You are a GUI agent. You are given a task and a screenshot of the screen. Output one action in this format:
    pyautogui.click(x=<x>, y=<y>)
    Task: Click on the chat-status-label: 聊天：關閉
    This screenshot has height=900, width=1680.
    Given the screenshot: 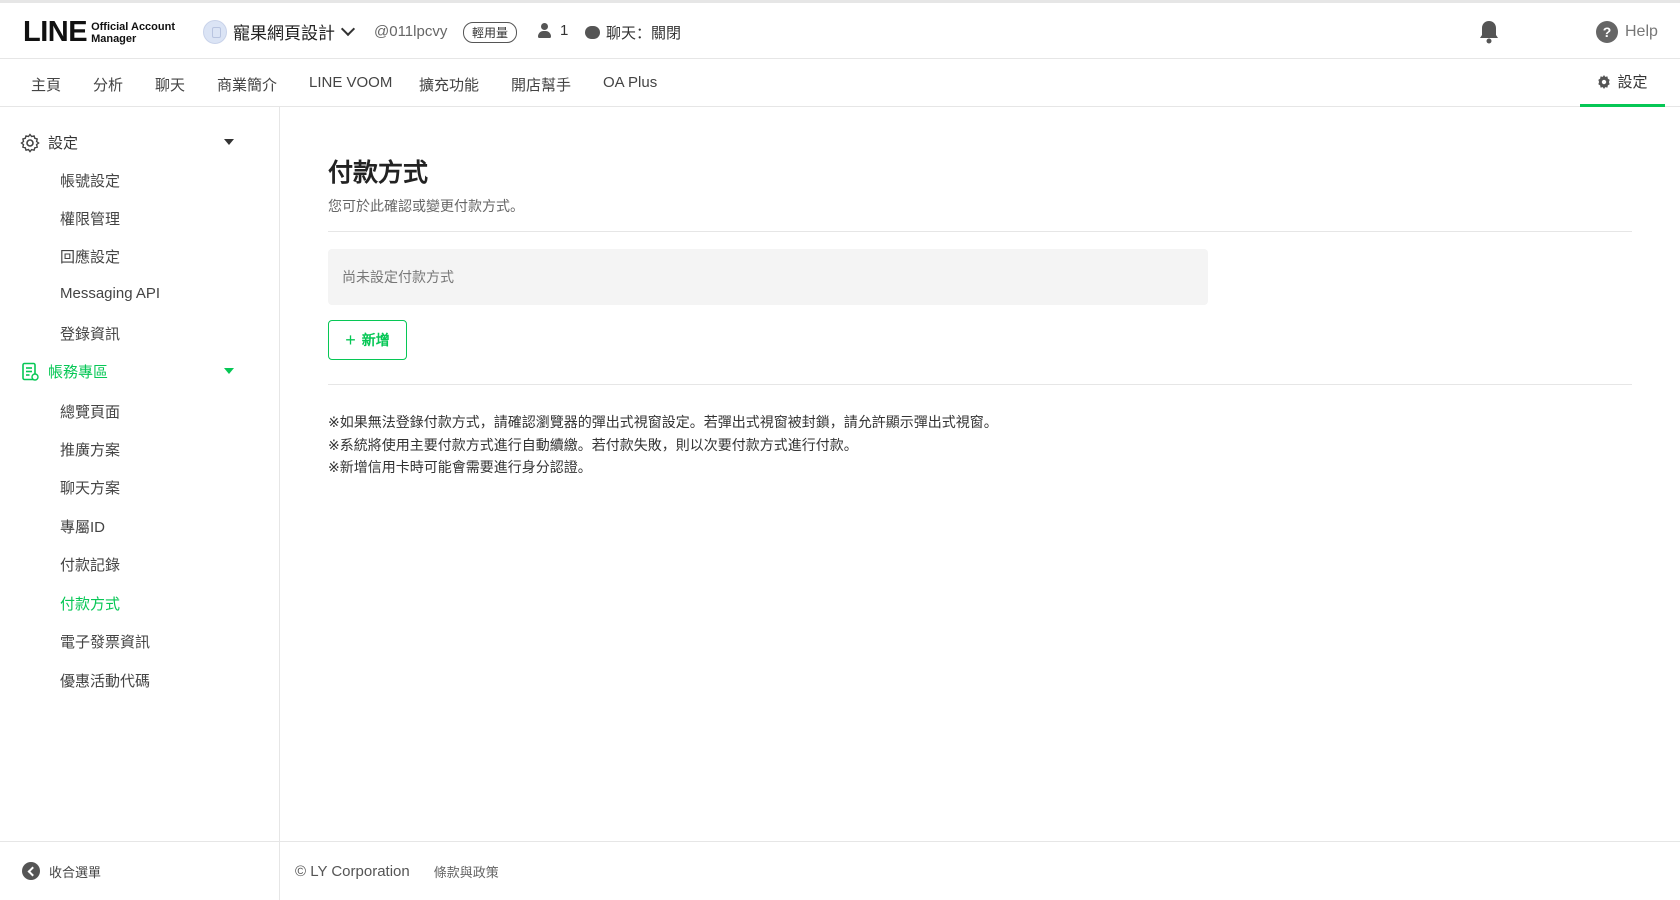 What is the action you would take?
    pyautogui.click(x=644, y=33)
    